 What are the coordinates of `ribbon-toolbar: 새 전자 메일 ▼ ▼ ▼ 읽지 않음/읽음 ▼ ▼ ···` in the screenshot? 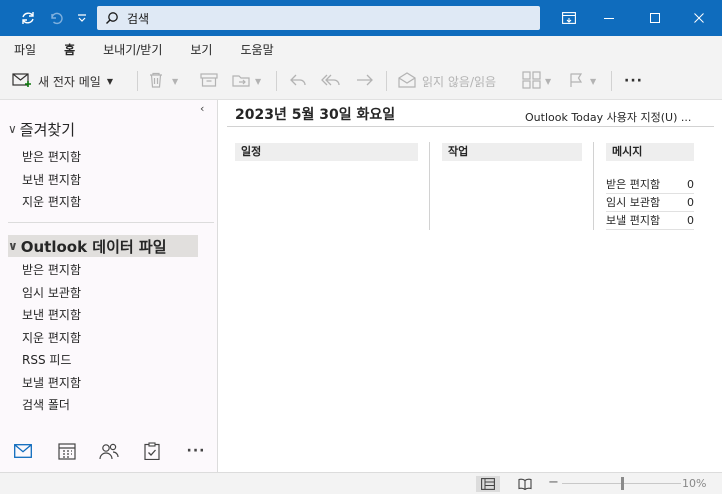 It's located at (361, 81).